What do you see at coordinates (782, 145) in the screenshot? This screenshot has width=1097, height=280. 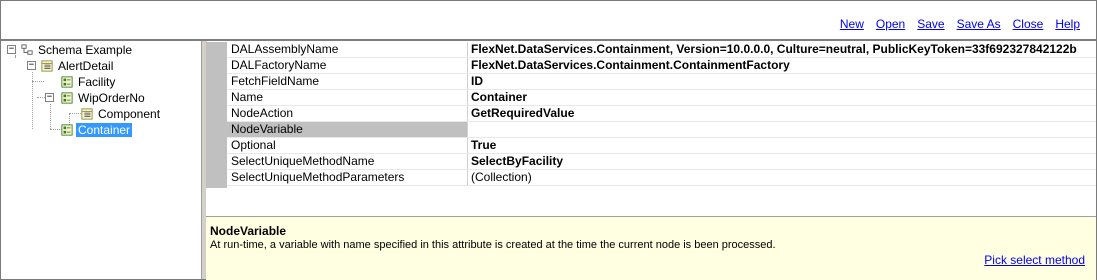 I see `property-value: True` at bounding box center [782, 145].